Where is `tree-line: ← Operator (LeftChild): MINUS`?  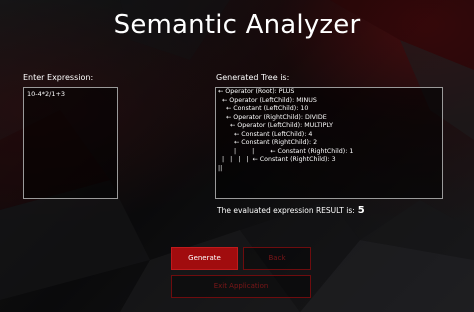
tree-line: ← Operator (LeftChild): MINUS is located at coordinates (267, 100).